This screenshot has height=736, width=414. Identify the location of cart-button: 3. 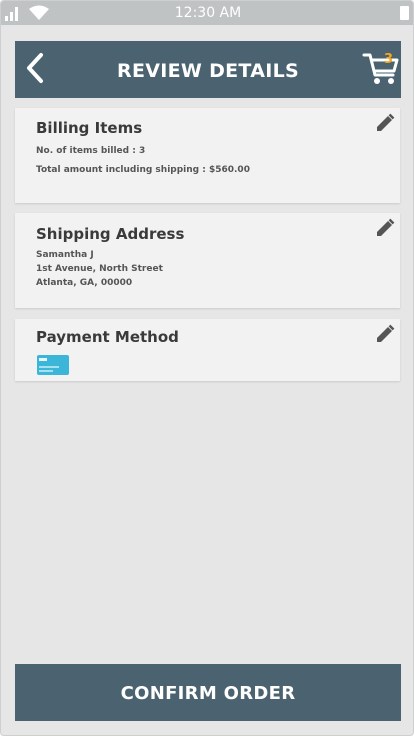
(381, 68).